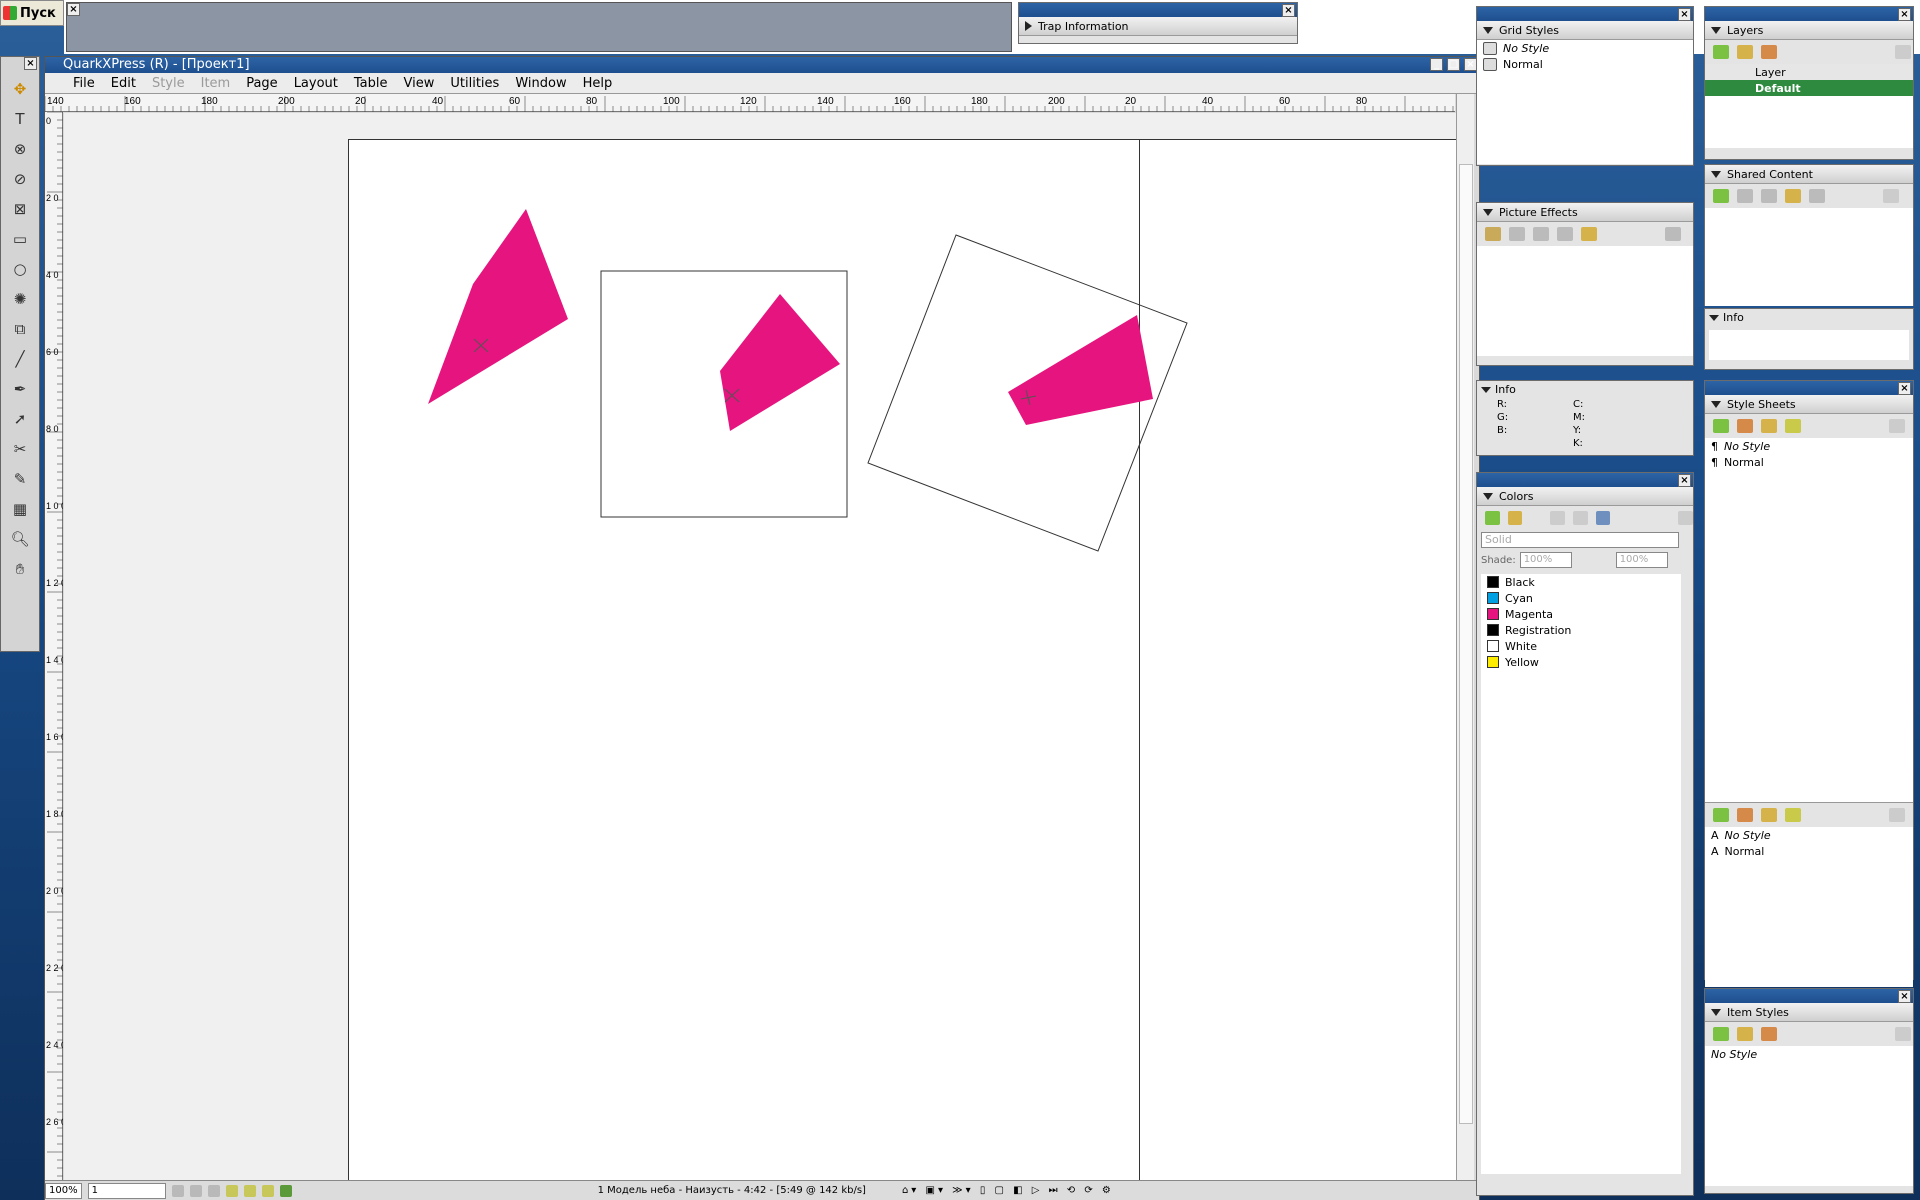 The width and height of the screenshot is (1920, 1200). I want to click on shared-content-header: Shared Content, so click(1809, 174).